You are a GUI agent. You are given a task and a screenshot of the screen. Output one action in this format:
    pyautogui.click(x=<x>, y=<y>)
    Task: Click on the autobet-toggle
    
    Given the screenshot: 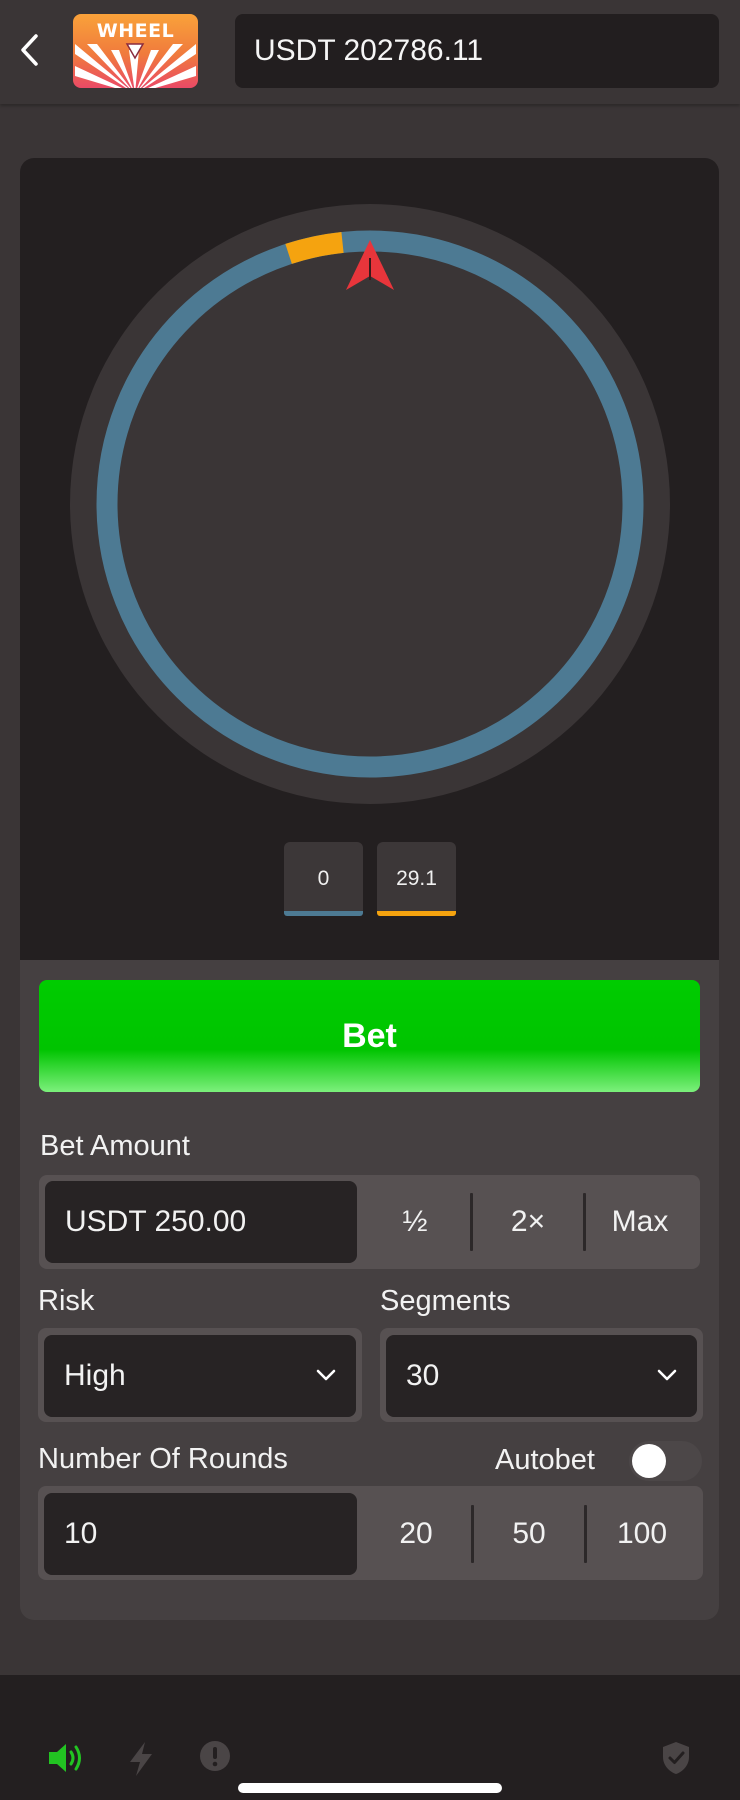 What is the action you would take?
    pyautogui.click(x=665, y=1461)
    